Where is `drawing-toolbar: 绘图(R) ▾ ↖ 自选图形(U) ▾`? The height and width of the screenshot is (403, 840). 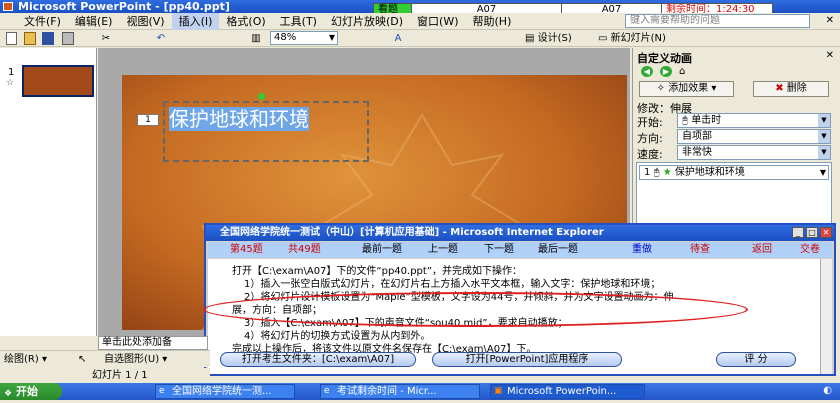
drawing-toolbar: 绘图(R) ▾ ↖ 自选图形(U) ▾ is located at coordinates (105, 358).